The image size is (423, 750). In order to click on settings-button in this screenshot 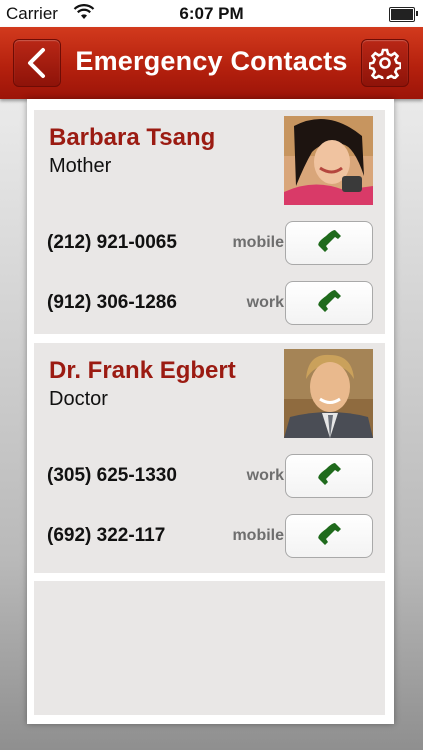, I will do `click(385, 63)`.